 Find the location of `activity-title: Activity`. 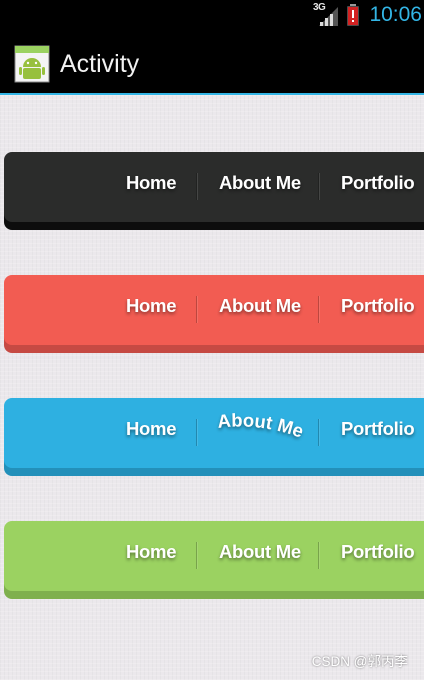

activity-title: Activity is located at coordinates (100, 64).